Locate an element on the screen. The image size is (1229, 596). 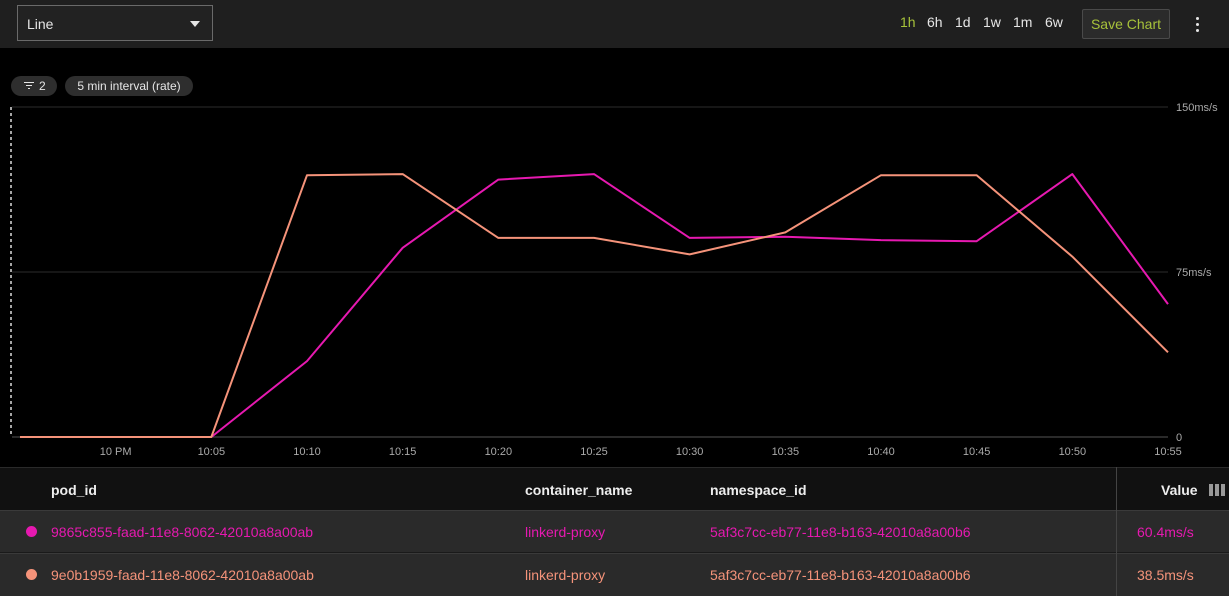
x-tick-label: 10:35 is located at coordinates (786, 452).